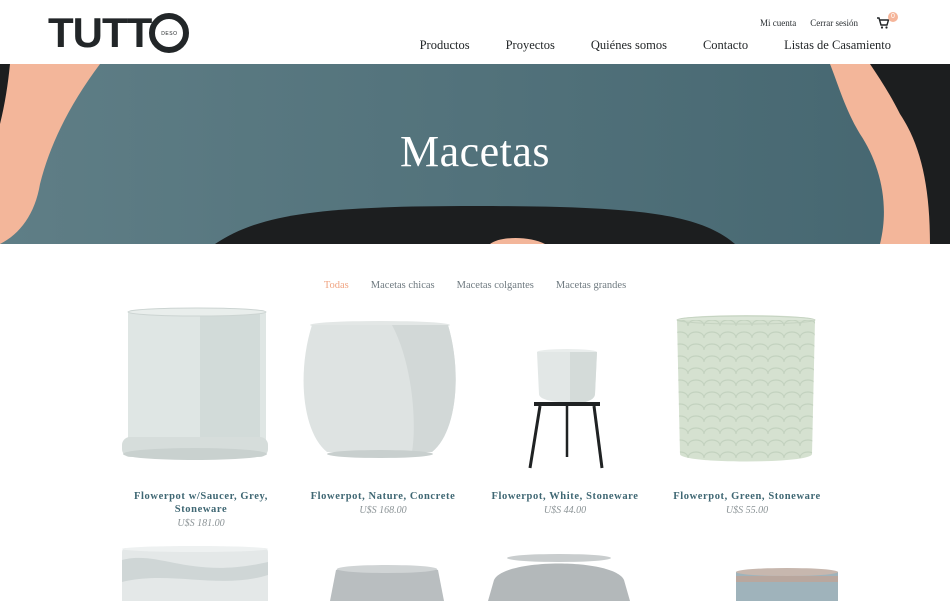 The height and width of the screenshot is (606, 950). Describe the element at coordinates (201, 523) in the screenshot. I see `product-price: U$S 181.00` at that location.